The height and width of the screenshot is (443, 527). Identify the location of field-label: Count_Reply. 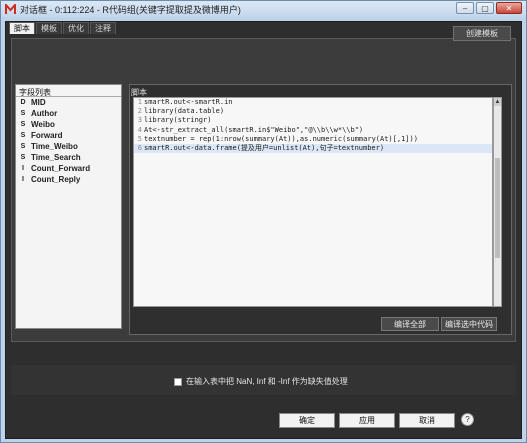
(56, 179).